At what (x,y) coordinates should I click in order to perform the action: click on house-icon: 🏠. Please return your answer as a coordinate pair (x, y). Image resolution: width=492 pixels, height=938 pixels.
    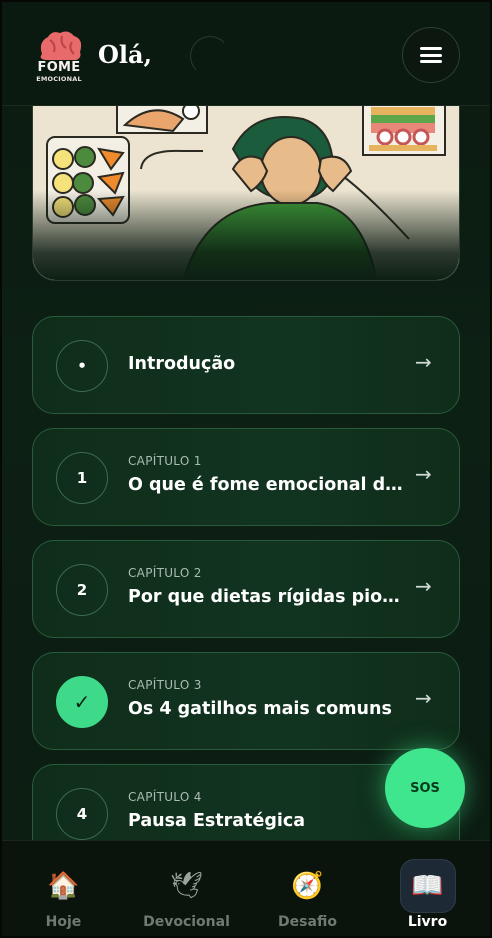
    Looking at the image, I should click on (63, 886).